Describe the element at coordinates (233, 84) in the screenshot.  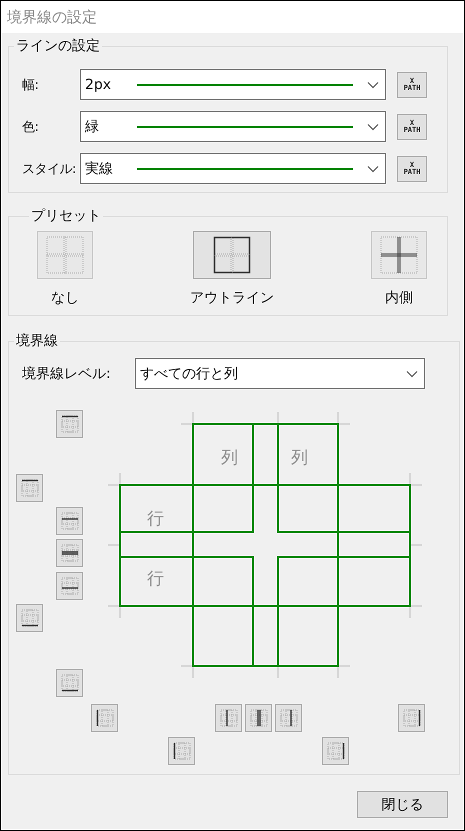
I see `line-dropdown: 2px` at that location.